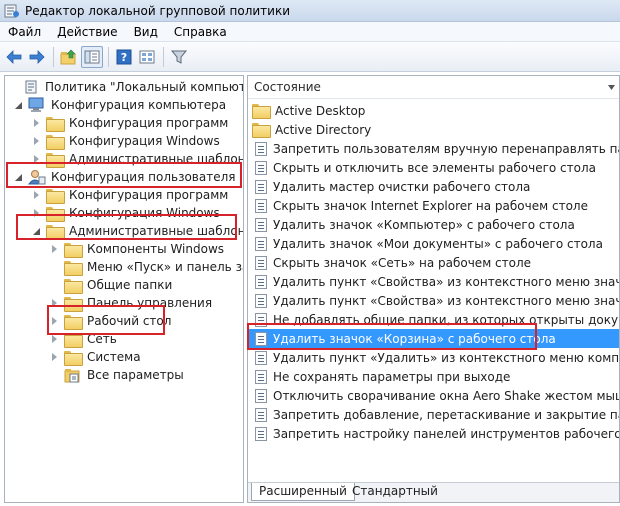 This screenshot has height=506, width=620. I want to click on list-item-label: Не сохранять параметры при выходе, so click(392, 376).